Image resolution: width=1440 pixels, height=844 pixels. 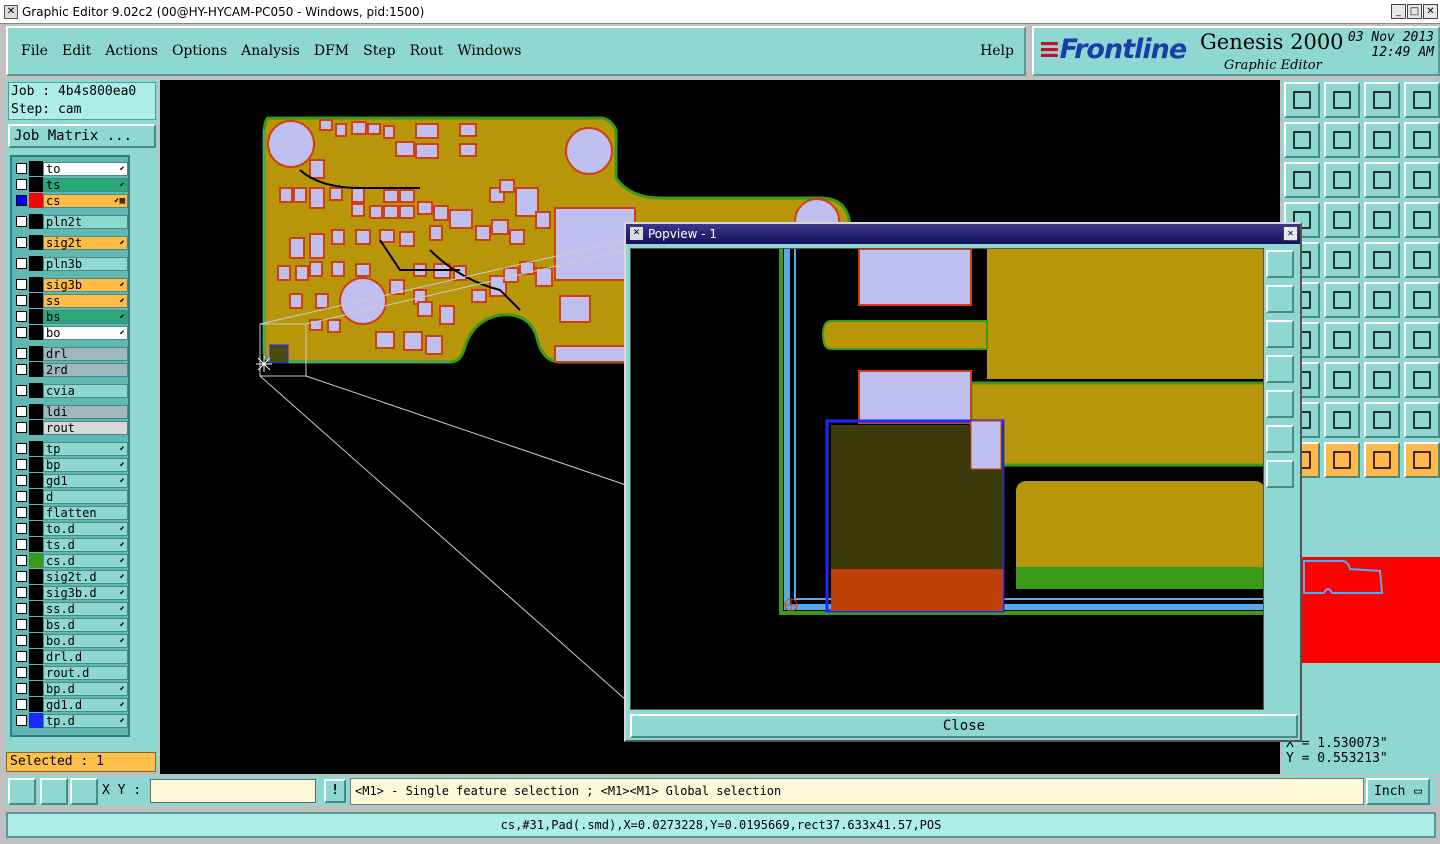 What do you see at coordinates (1342, 300) in the screenshot?
I see `move-icon` at bounding box center [1342, 300].